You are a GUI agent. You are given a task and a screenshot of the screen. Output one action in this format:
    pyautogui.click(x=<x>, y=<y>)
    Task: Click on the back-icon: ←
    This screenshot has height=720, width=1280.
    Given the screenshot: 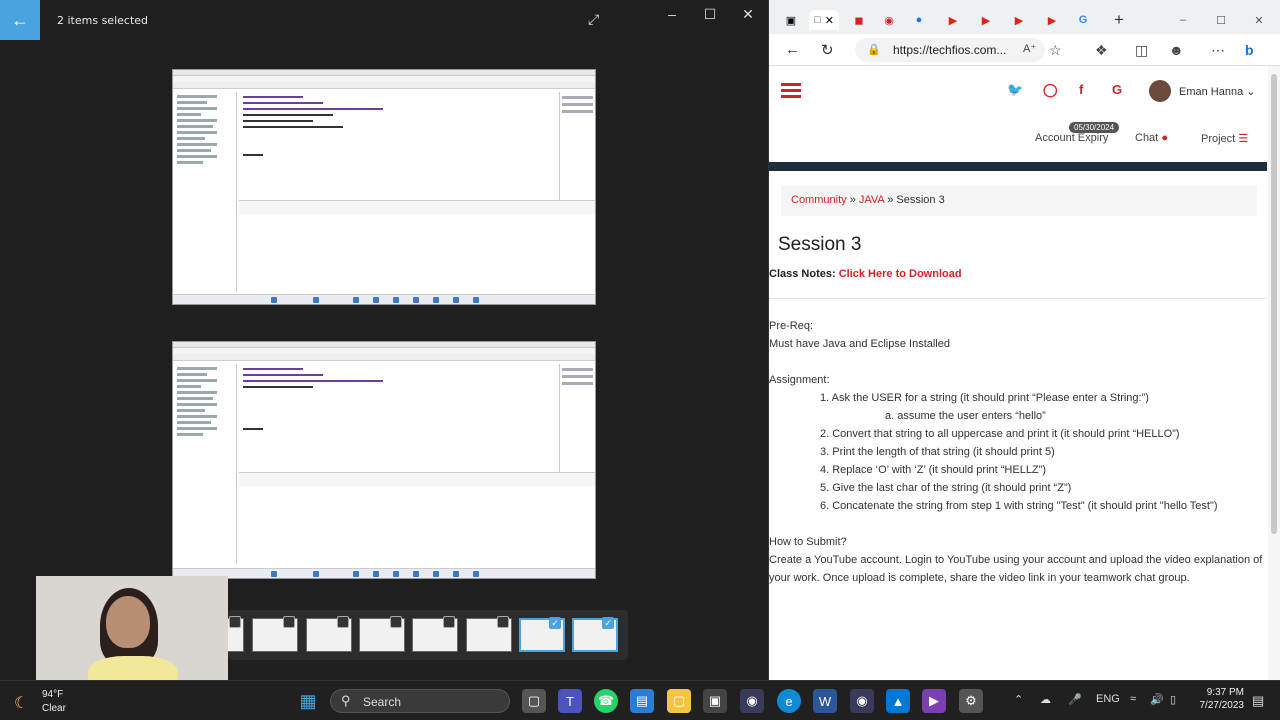 What is the action you would take?
    pyautogui.click(x=792, y=49)
    